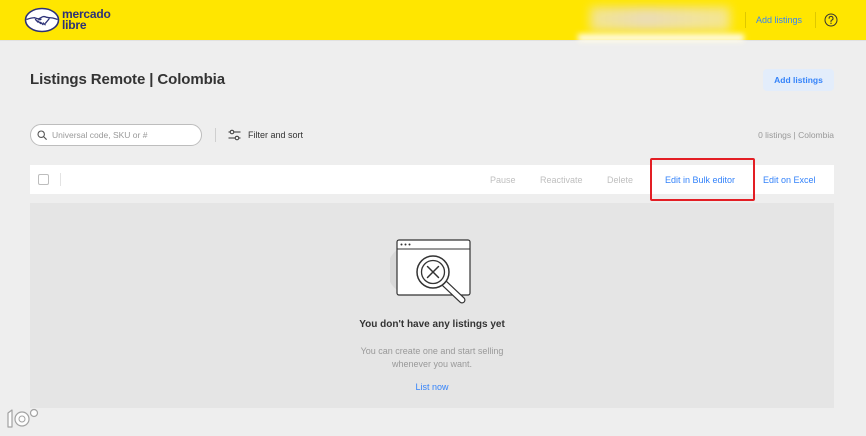 This screenshot has width=866, height=436. I want to click on empty-state-link-row: List now, so click(432, 386).